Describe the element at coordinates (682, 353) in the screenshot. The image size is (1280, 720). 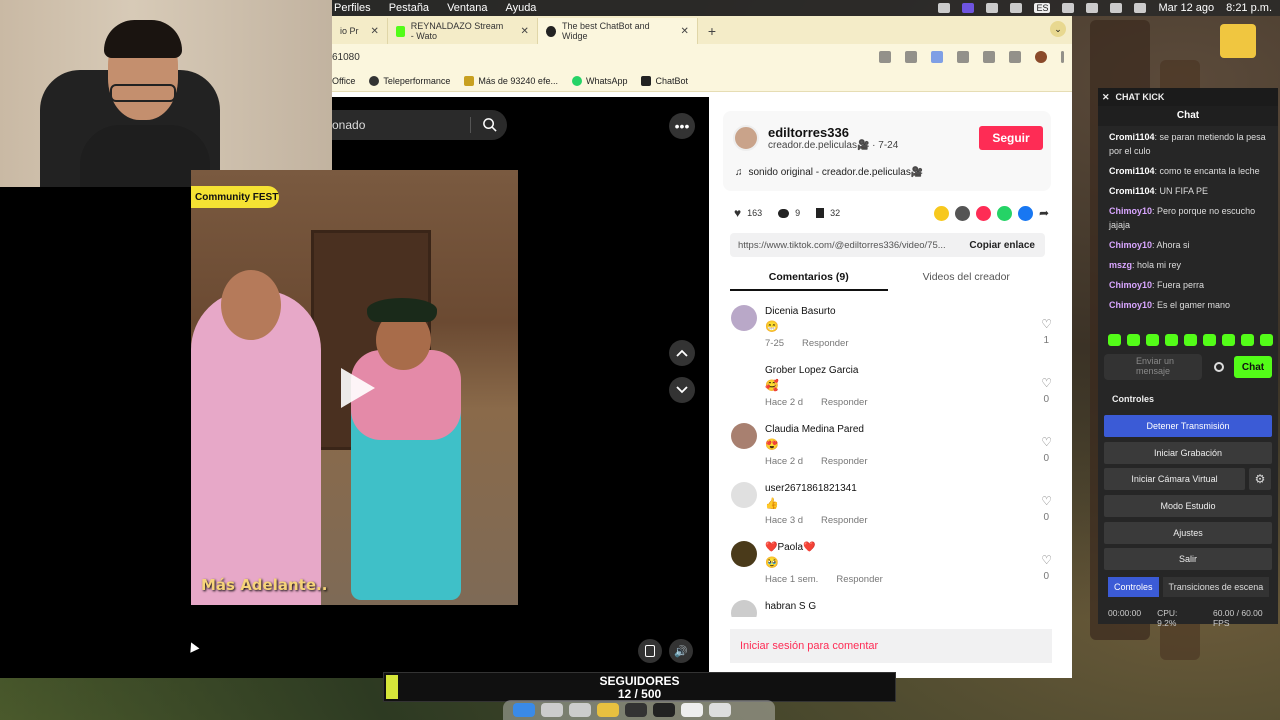
I see `previous-video-button` at that location.